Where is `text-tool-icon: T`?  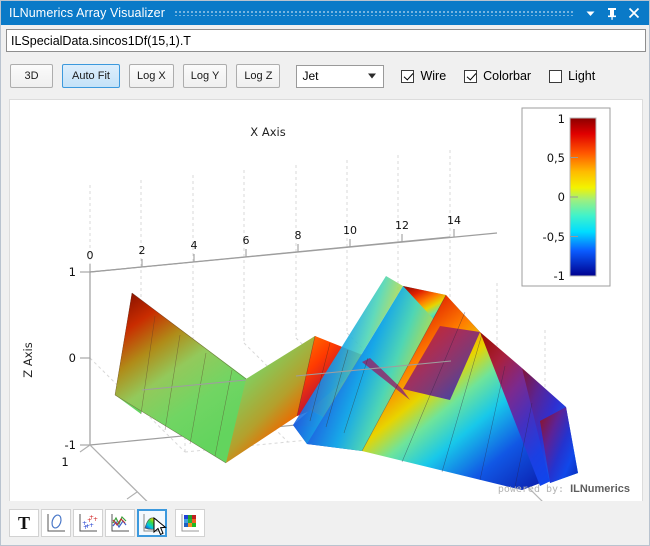
text-tool-icon: T is located at coordinates (23, 522).